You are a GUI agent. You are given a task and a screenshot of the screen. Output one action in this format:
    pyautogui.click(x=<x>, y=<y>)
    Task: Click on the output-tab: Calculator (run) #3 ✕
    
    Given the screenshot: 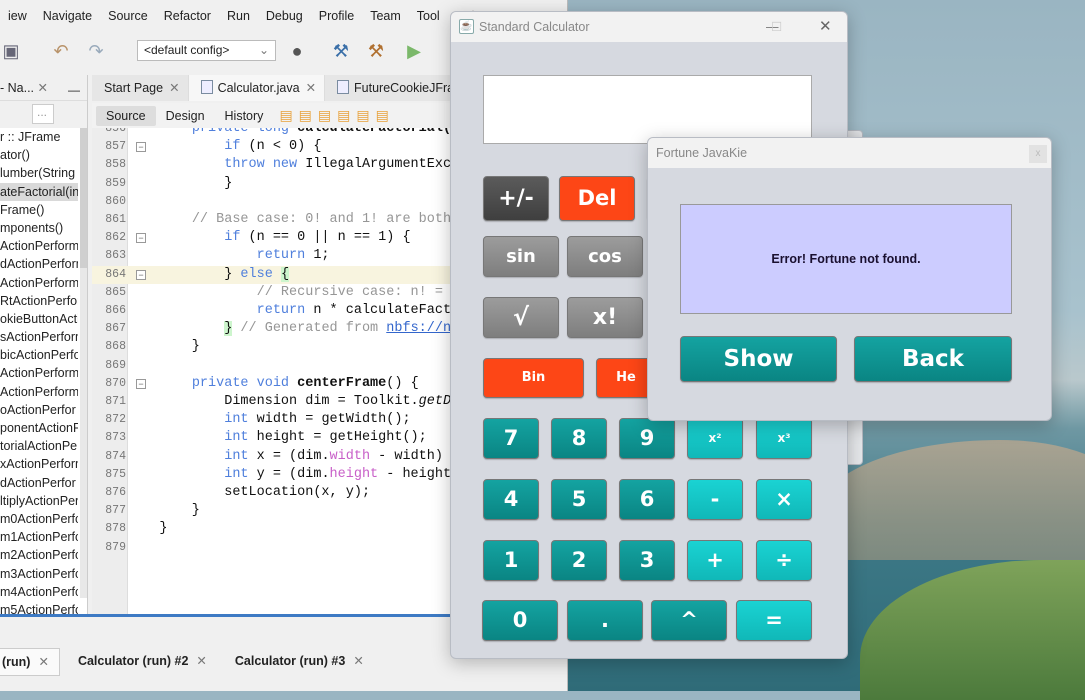 What is the action you would take?
    pyautogui.click(x=295, y=662)
    